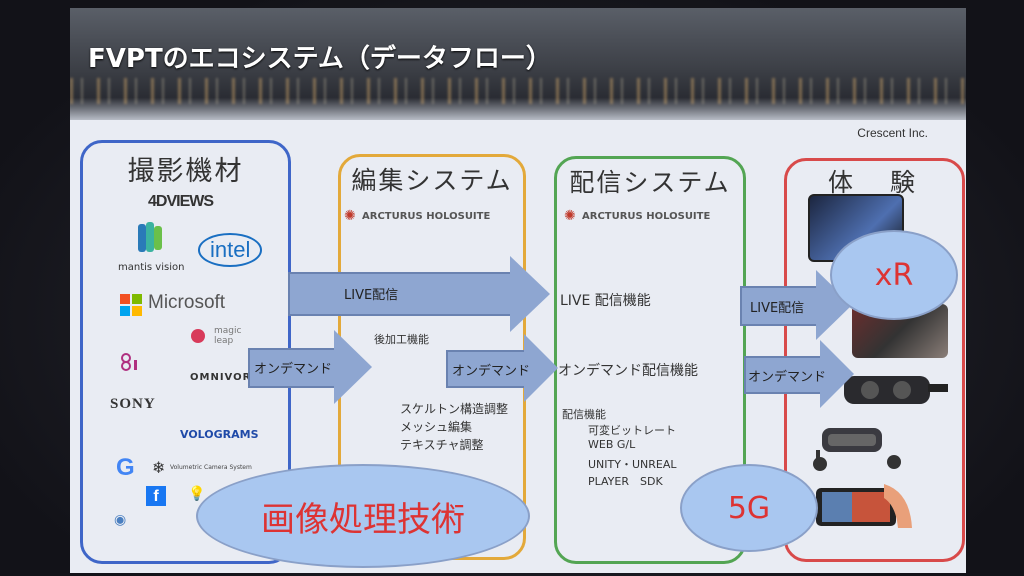 This screenshot has width=1024, height=576. What do you see at coordinates (219, 434) in the screenshot?
I see `logo-volograms: VOLOGRAMS` at bounding box center [219, 434].